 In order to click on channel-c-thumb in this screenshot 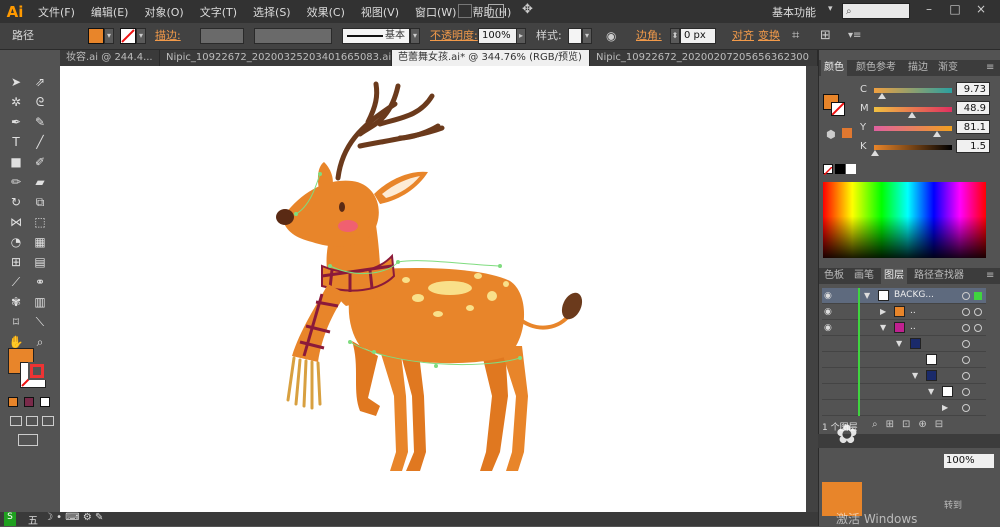, I will do `click(881, 96)`.